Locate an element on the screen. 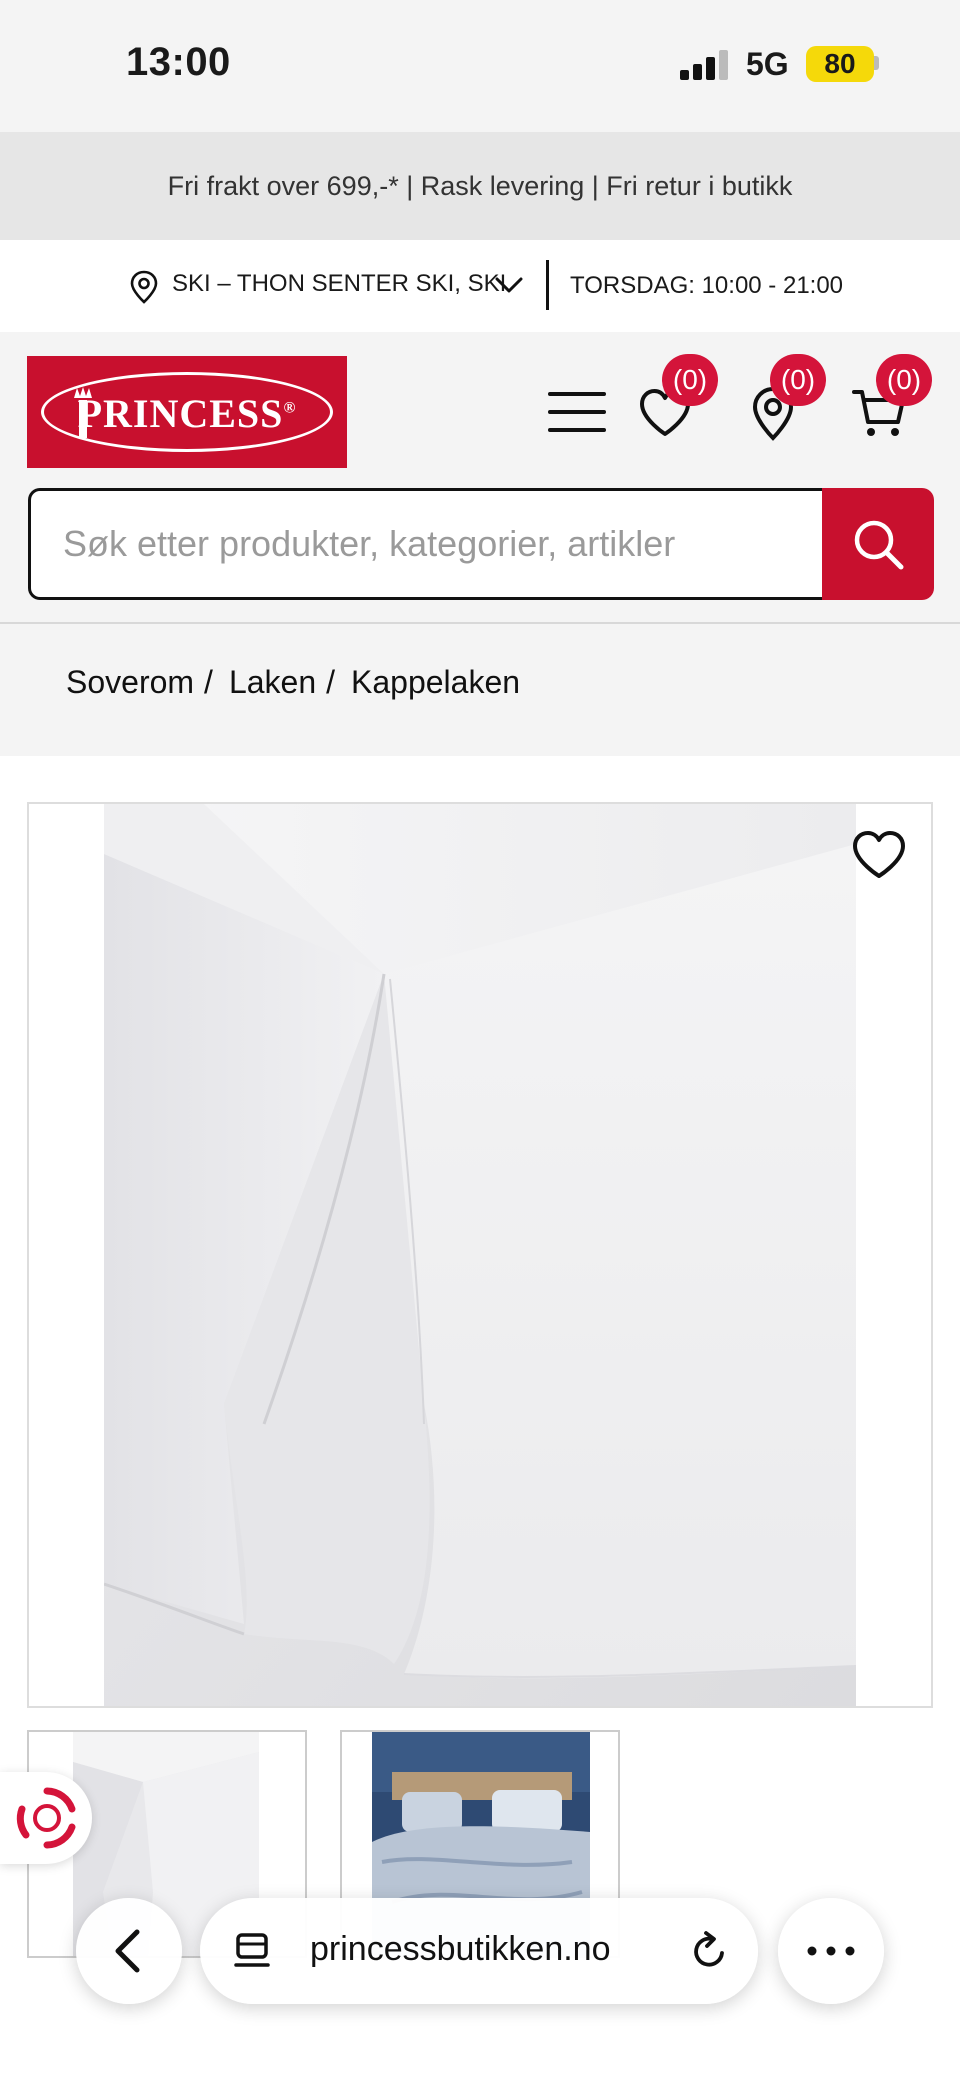 Image resolution: width=960 pixels, height=2081 pixels. browser-address-bar: princessbutikken.no is located at coordinates (479, 1951).